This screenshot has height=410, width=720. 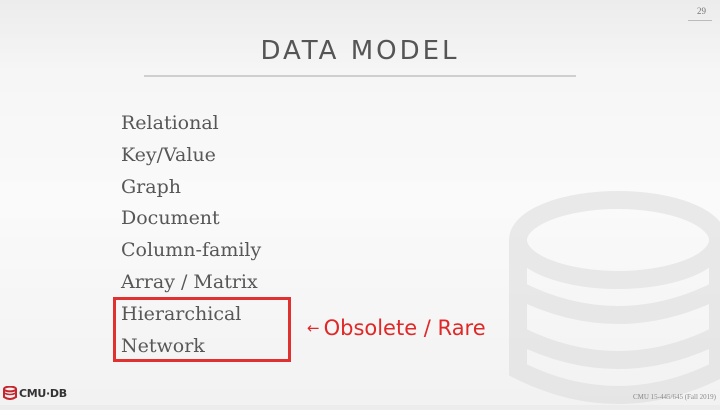 What do you see at coordinates (404, 328) in the screenshot?
I see `annotation-text: Obsolete / Rare` at bounding box center [404, 328].